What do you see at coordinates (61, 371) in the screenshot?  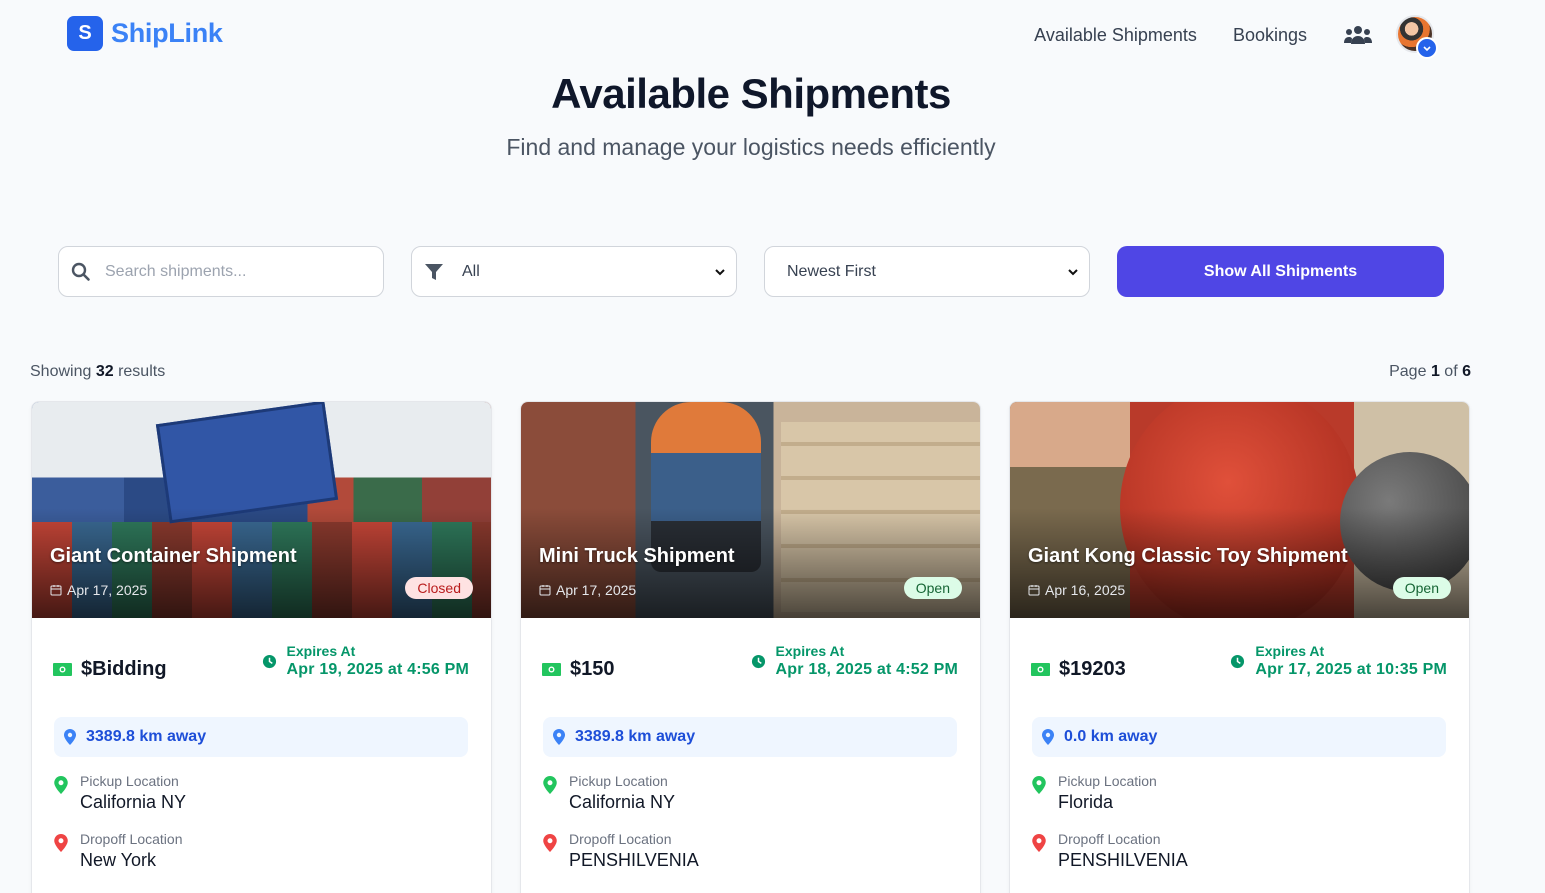 I see `results-prefix: Showing` at bounding box center [61, 371].